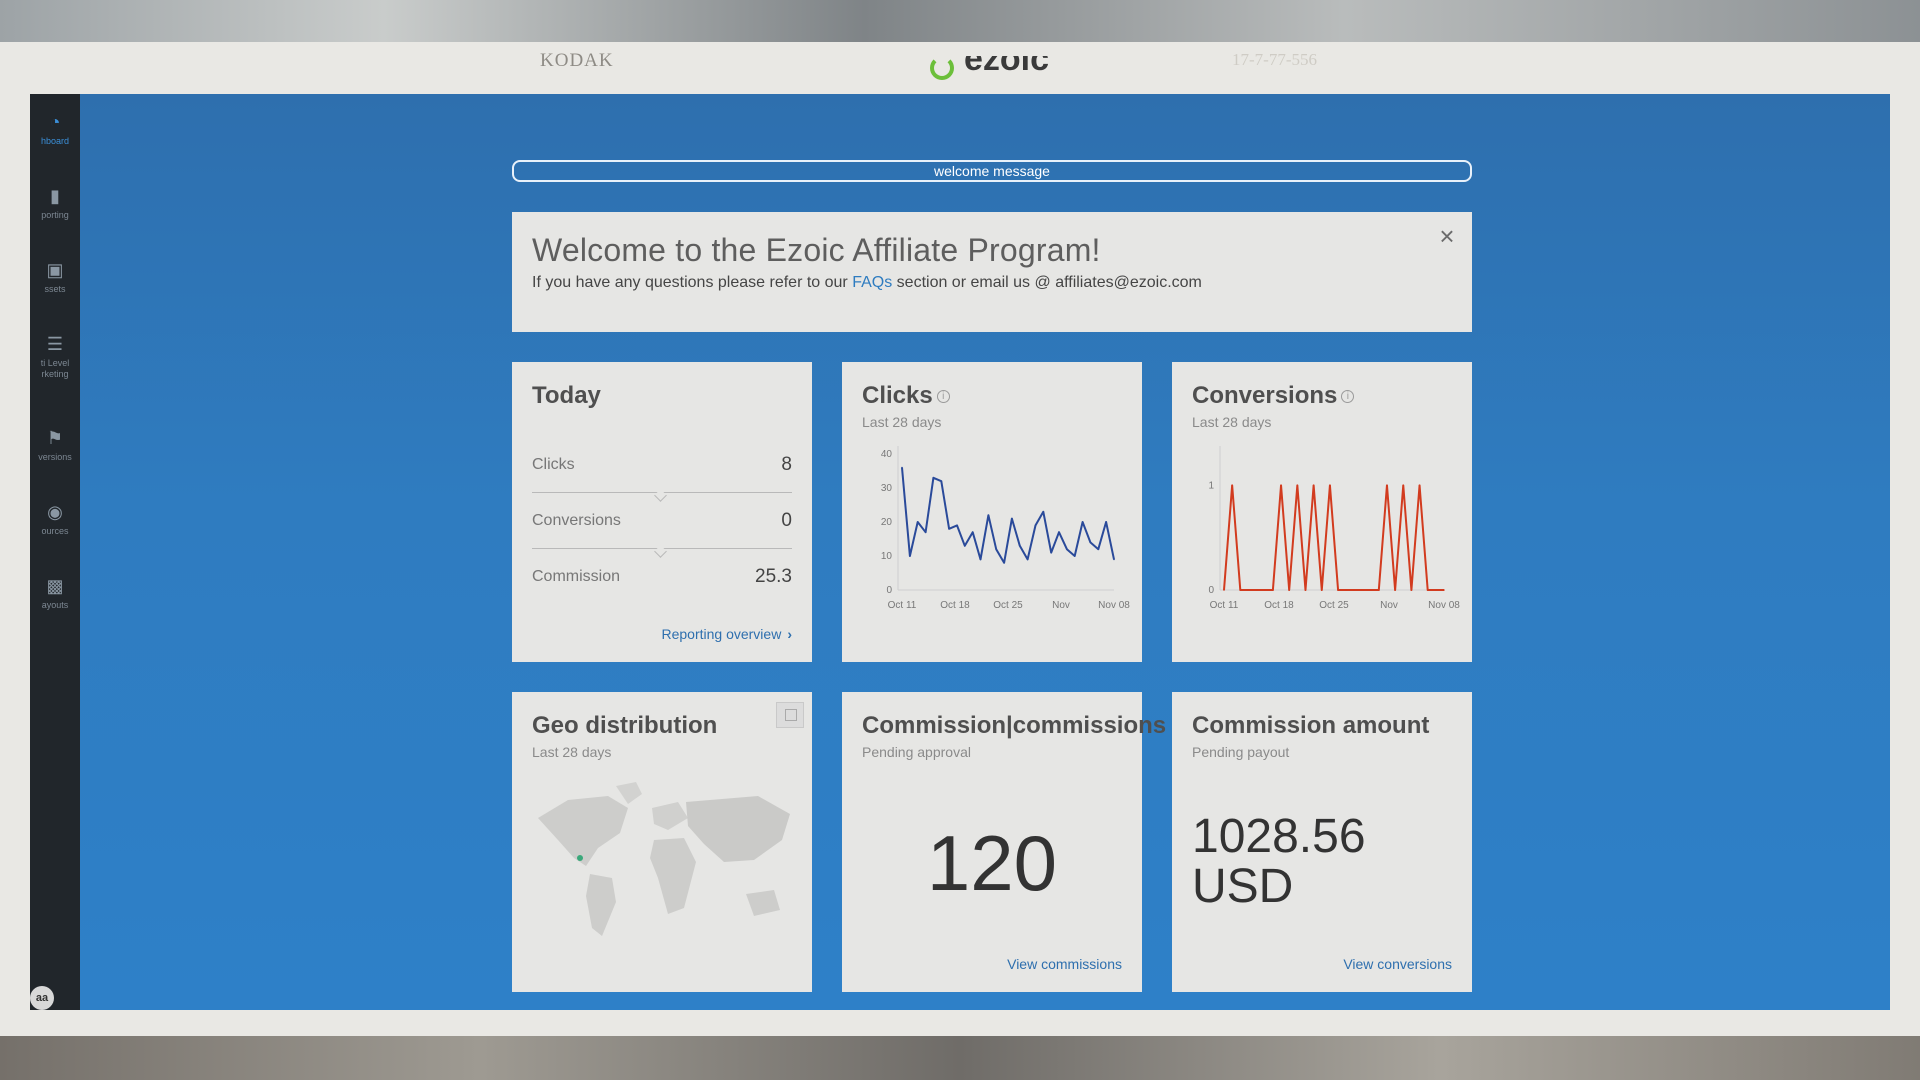 The width and height of the screenshot is (1920, 1080). What do you see at coordinates (553, 464) in the screenshot?
I see `today-row-label: Clicks` at bounding box center [553, 464].